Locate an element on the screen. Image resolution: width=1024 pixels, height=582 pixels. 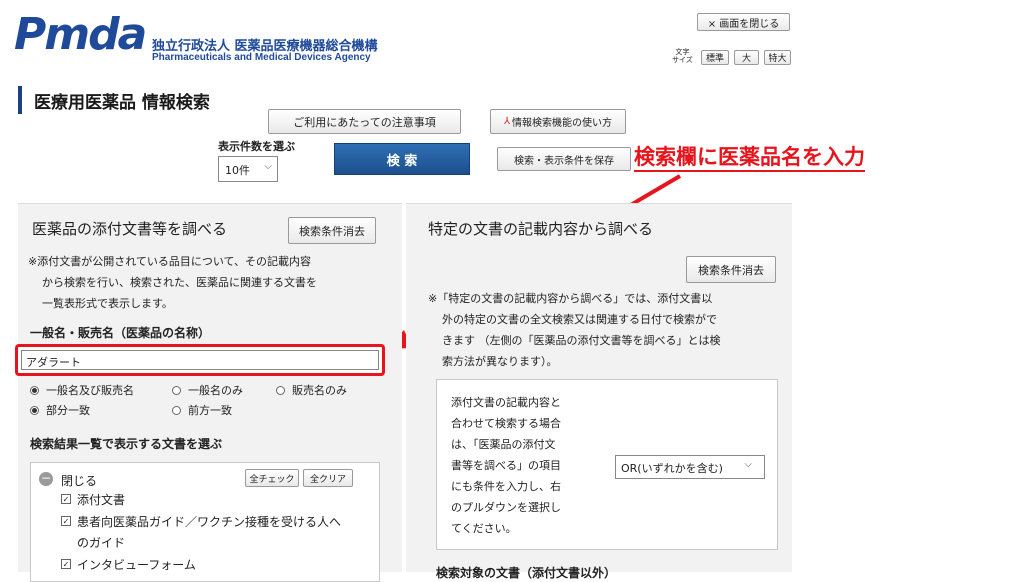
combine-operator-select: OR(いずれかを含む) ⌵ is located at coordinates (690, 467).